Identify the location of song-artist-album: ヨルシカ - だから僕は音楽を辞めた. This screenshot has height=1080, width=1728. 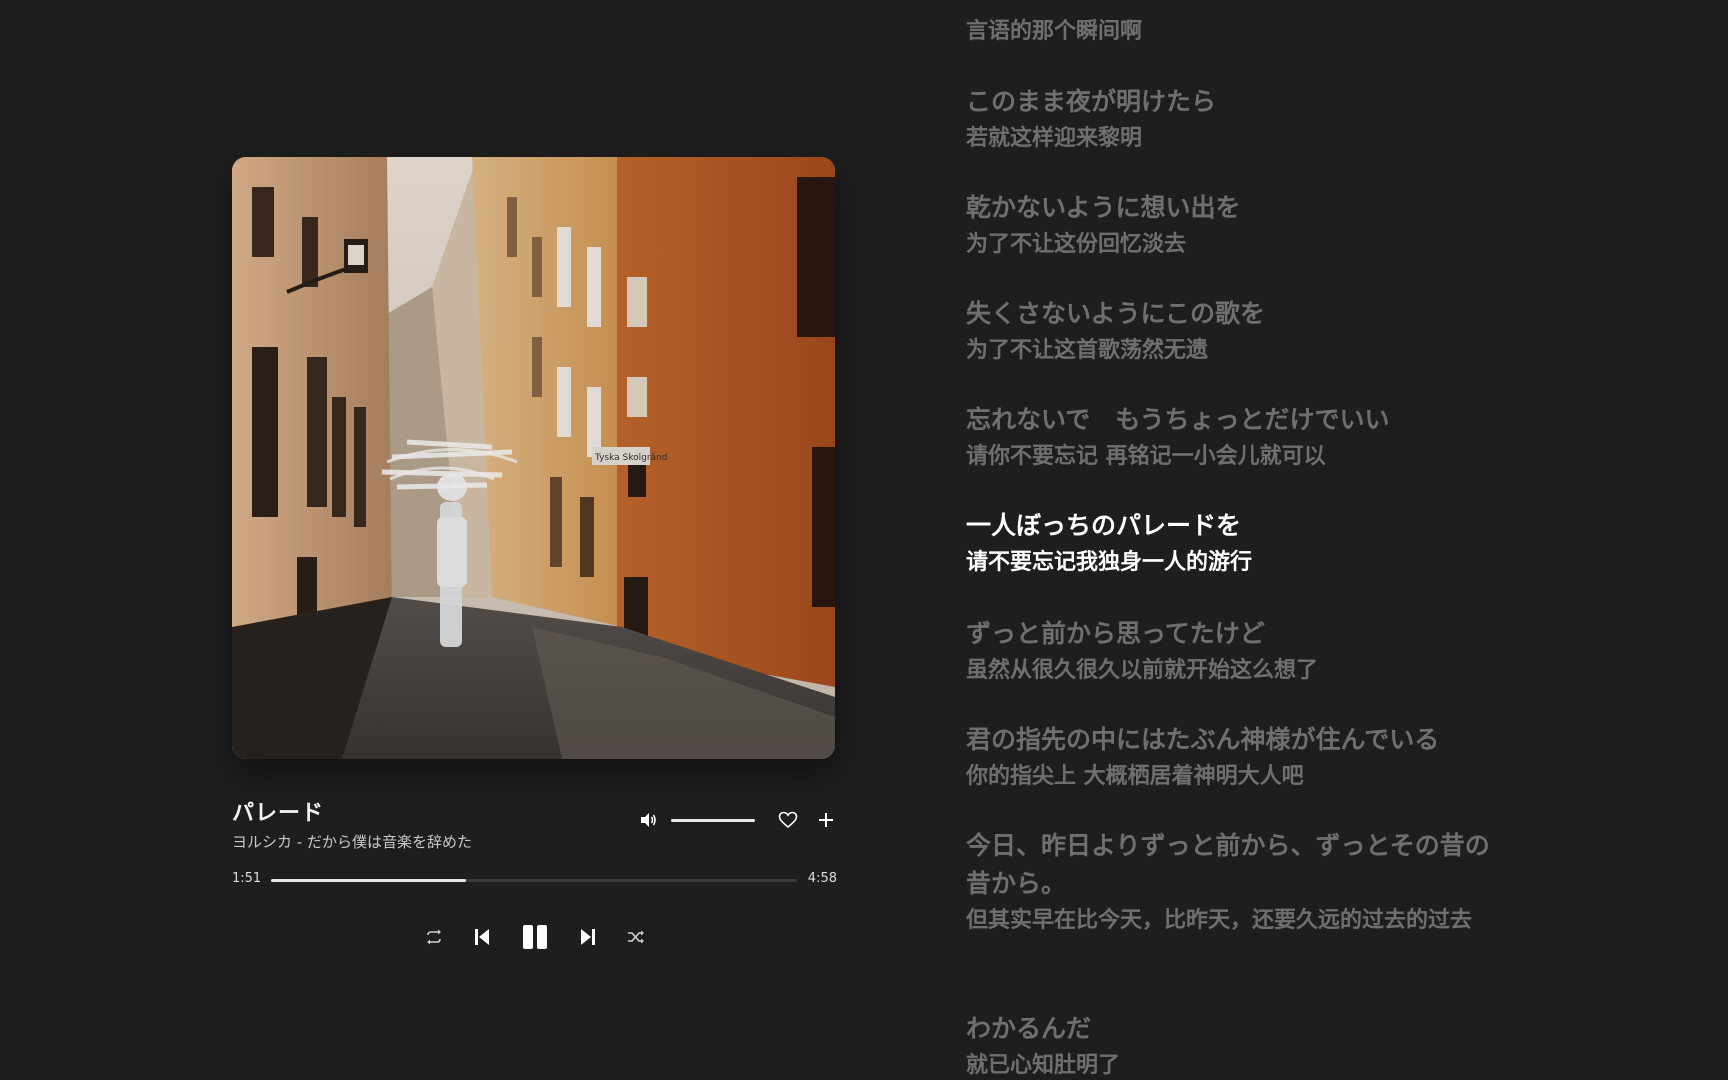
(352, 842).